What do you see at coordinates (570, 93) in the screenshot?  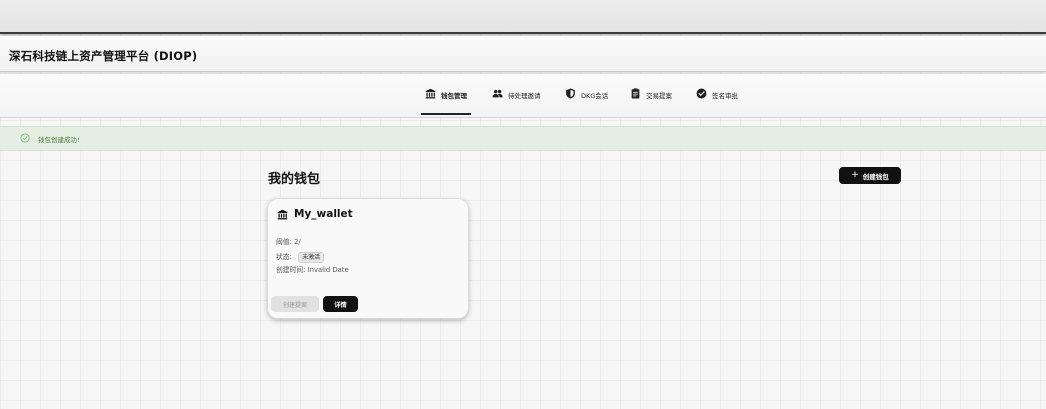 I see `shield-icon` at bounding box center [570, 93].